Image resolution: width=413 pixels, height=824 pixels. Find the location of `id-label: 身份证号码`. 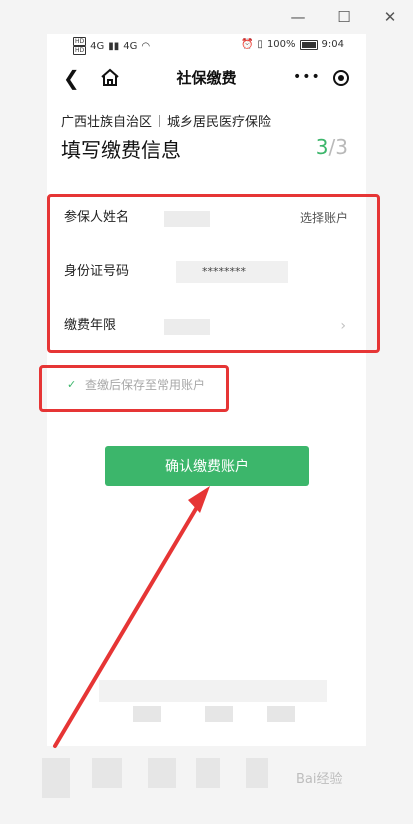

id-label: 身份证号码 is located at coordinates (97, 271).